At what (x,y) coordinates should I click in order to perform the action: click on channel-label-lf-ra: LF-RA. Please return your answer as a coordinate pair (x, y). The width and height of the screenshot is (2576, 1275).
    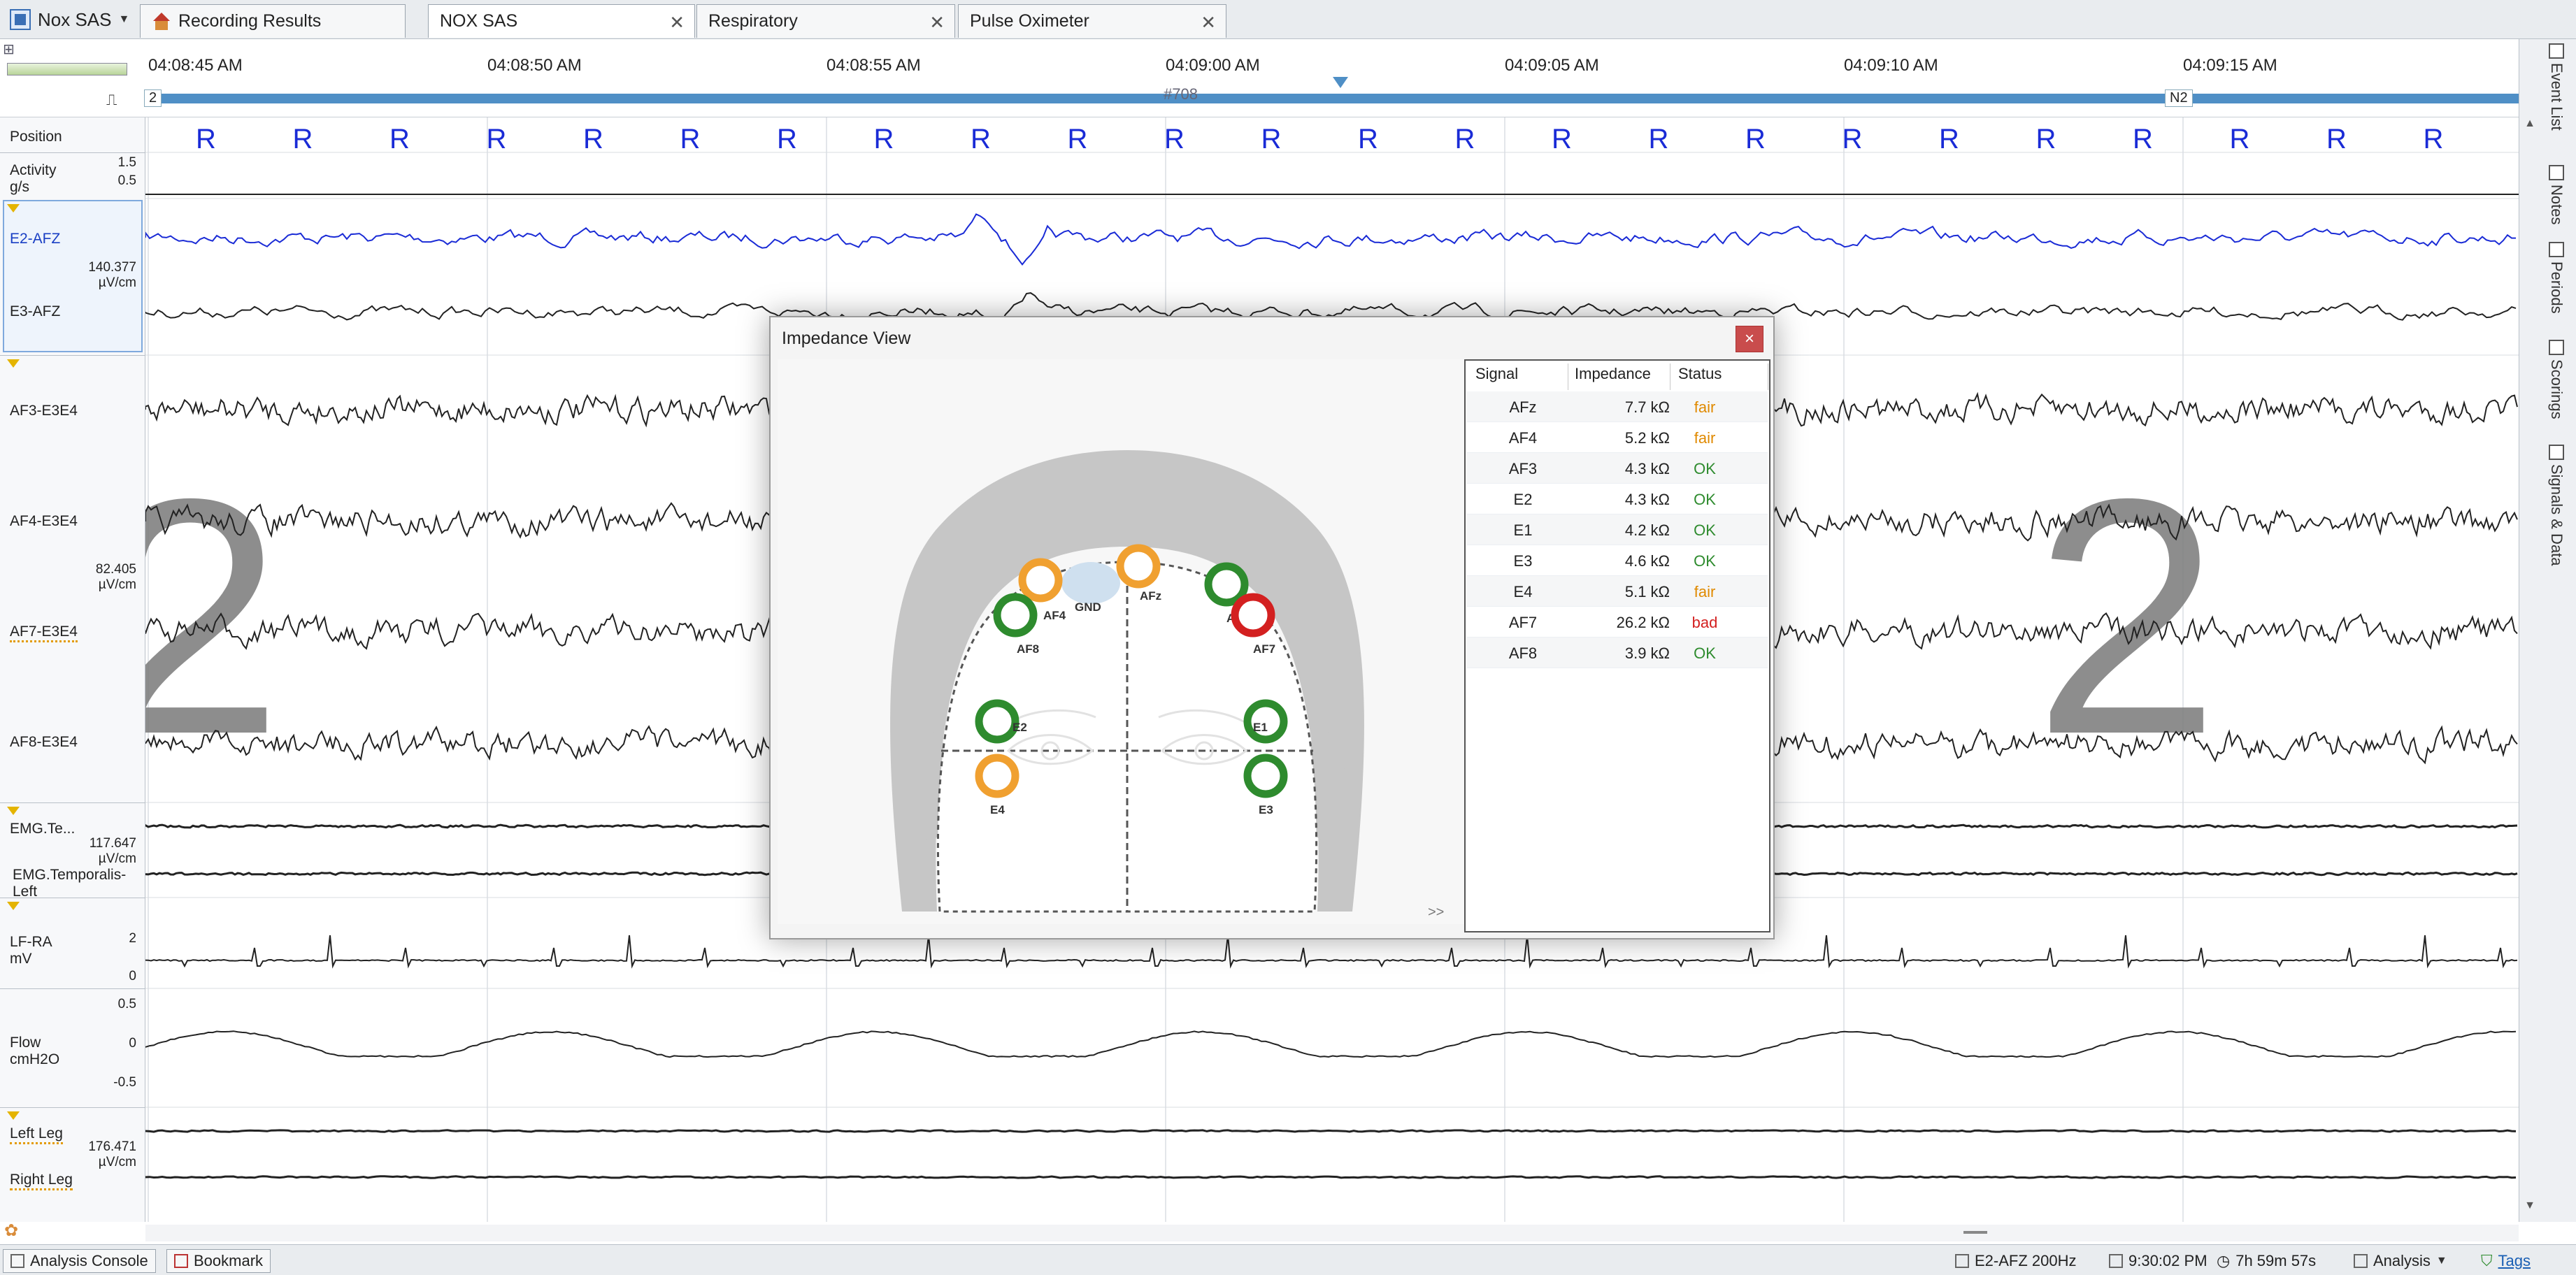
    Looking at the image, I should click on (31, 943).